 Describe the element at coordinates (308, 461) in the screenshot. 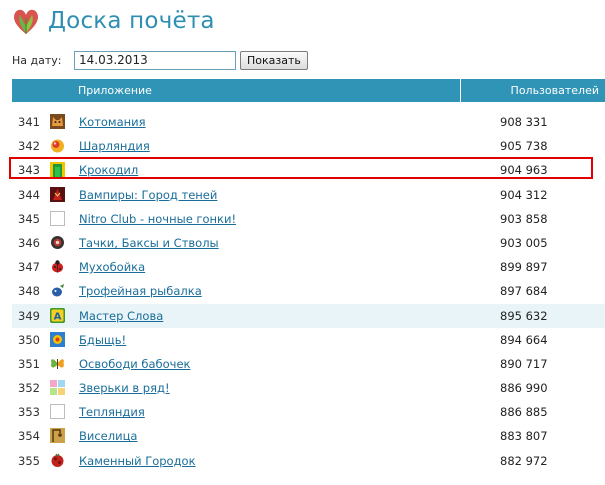

I see `table-row: 355 Каменный Городок 882 972` at that location.